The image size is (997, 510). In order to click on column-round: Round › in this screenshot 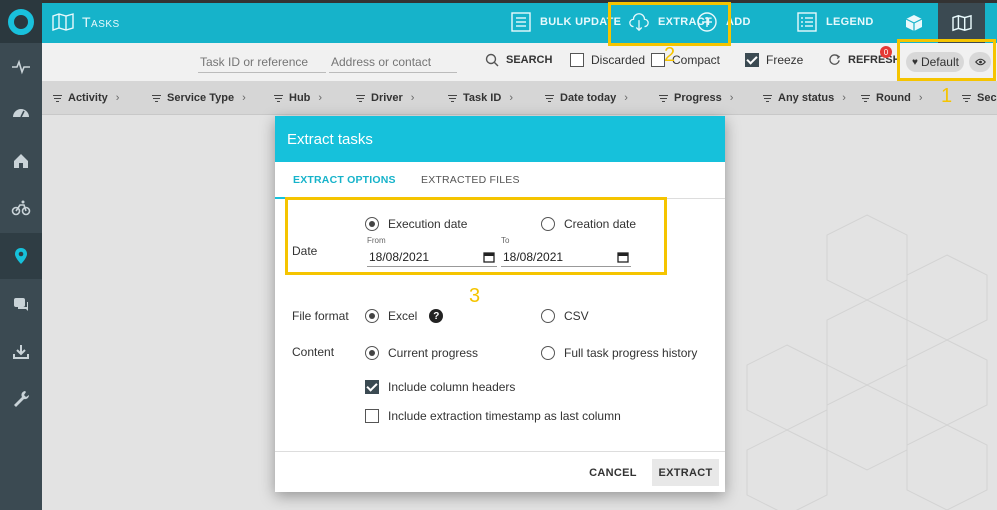, I will do `click(892, 98)`.